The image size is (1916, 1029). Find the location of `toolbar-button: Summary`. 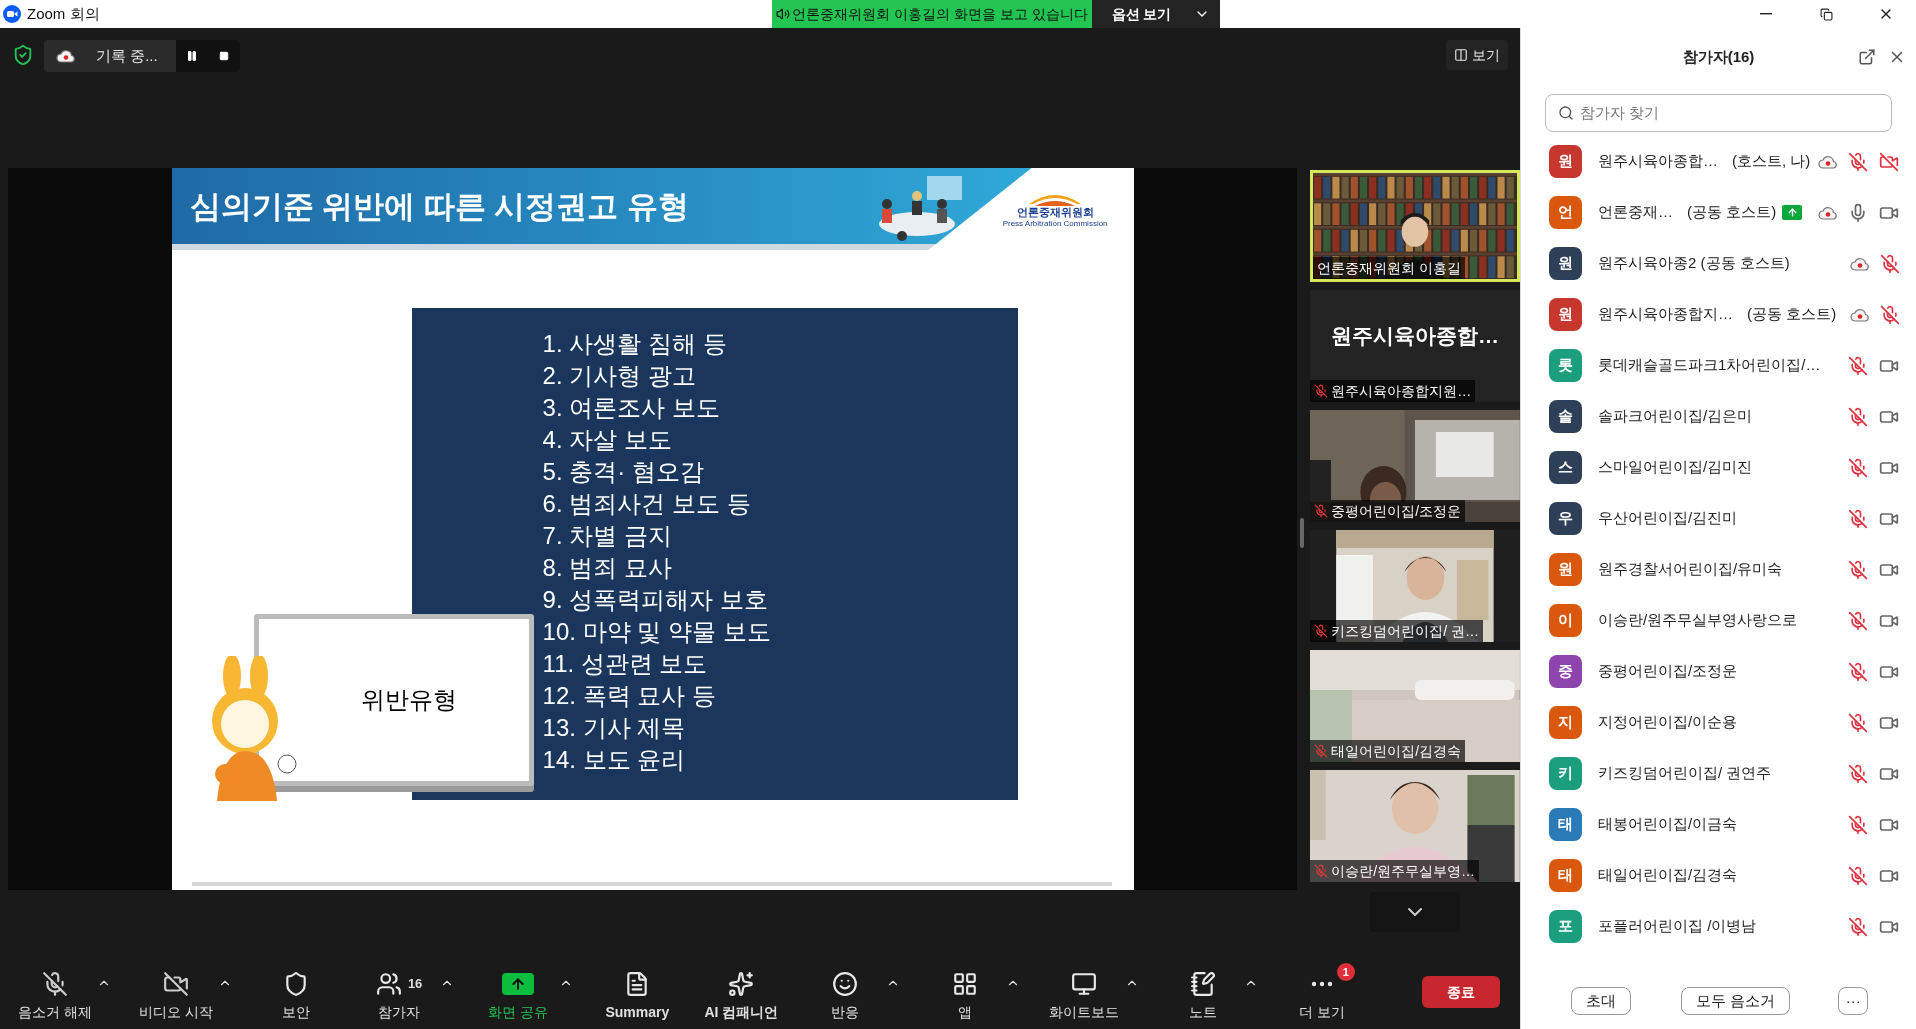

toolbar-button: Summary is located at coordinates (637, 992).